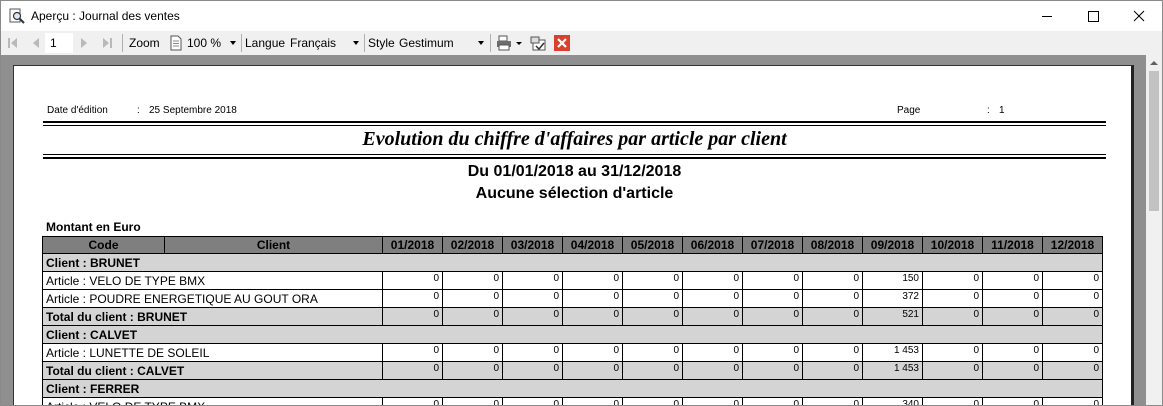 This screenshot has height=406, width=1163. I want to click on total-label: Total du client : CALVET, so click(212, 370).